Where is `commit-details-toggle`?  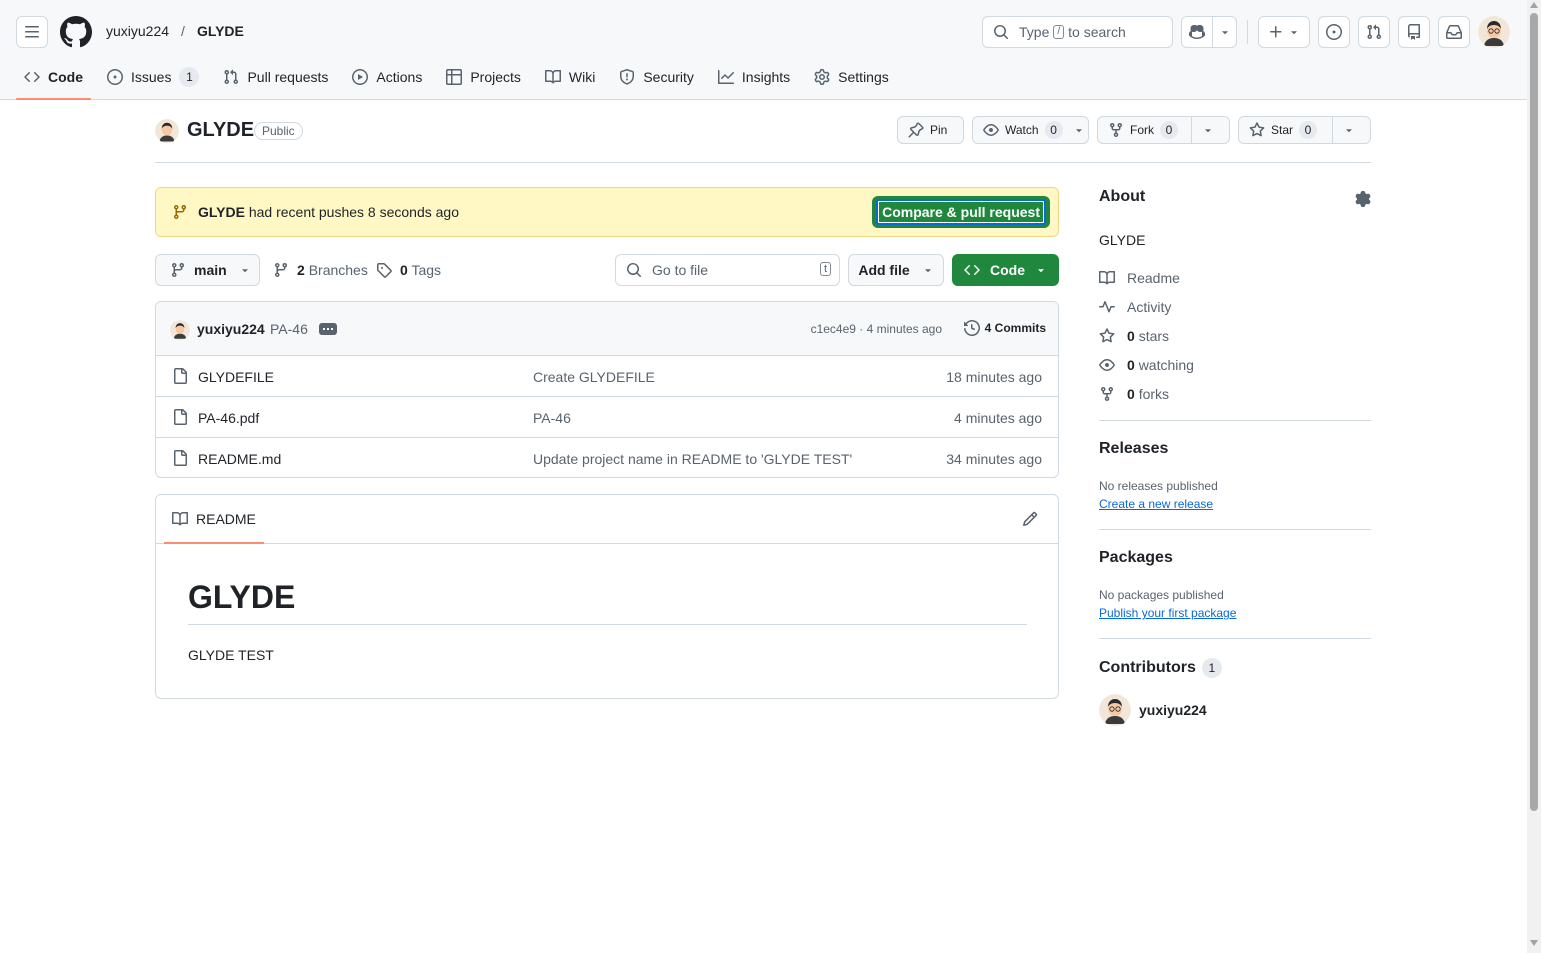 commit-details-toggle is located at coordinates (328, 329).